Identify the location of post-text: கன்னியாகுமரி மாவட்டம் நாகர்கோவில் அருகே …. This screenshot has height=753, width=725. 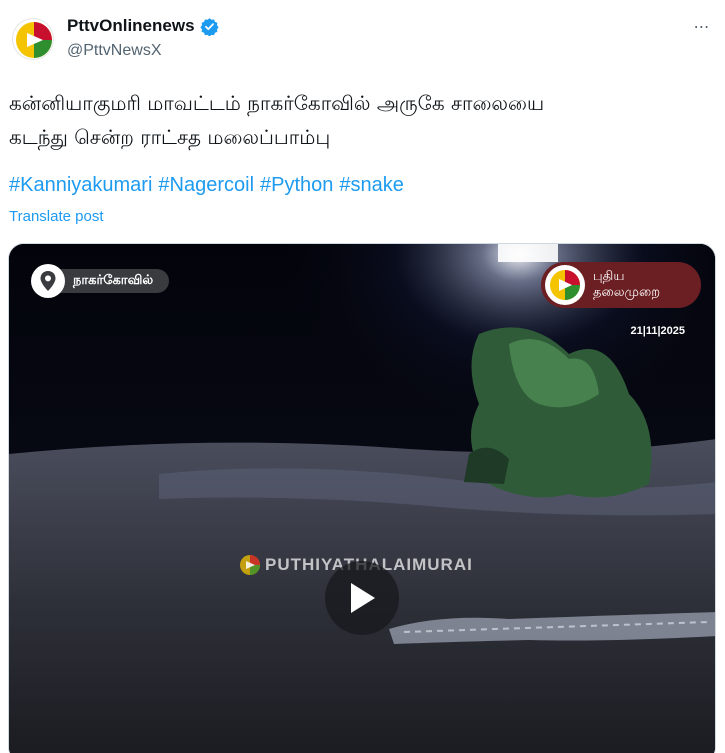
(359, 120).